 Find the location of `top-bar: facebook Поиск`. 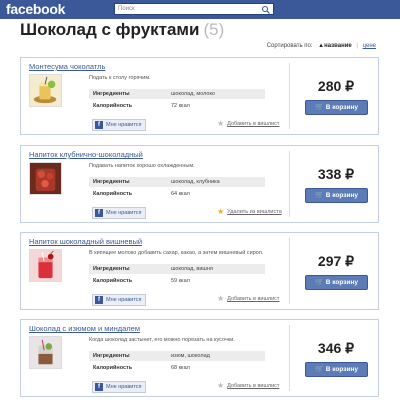

top-bar: facebook Поиск is located at coordinates (200, 9).